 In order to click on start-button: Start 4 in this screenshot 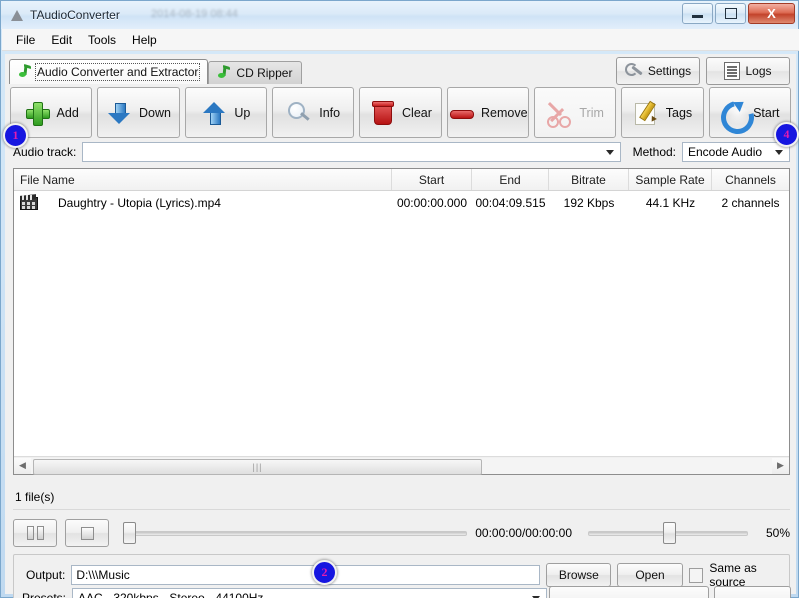, I will do `click(753, 117)`.